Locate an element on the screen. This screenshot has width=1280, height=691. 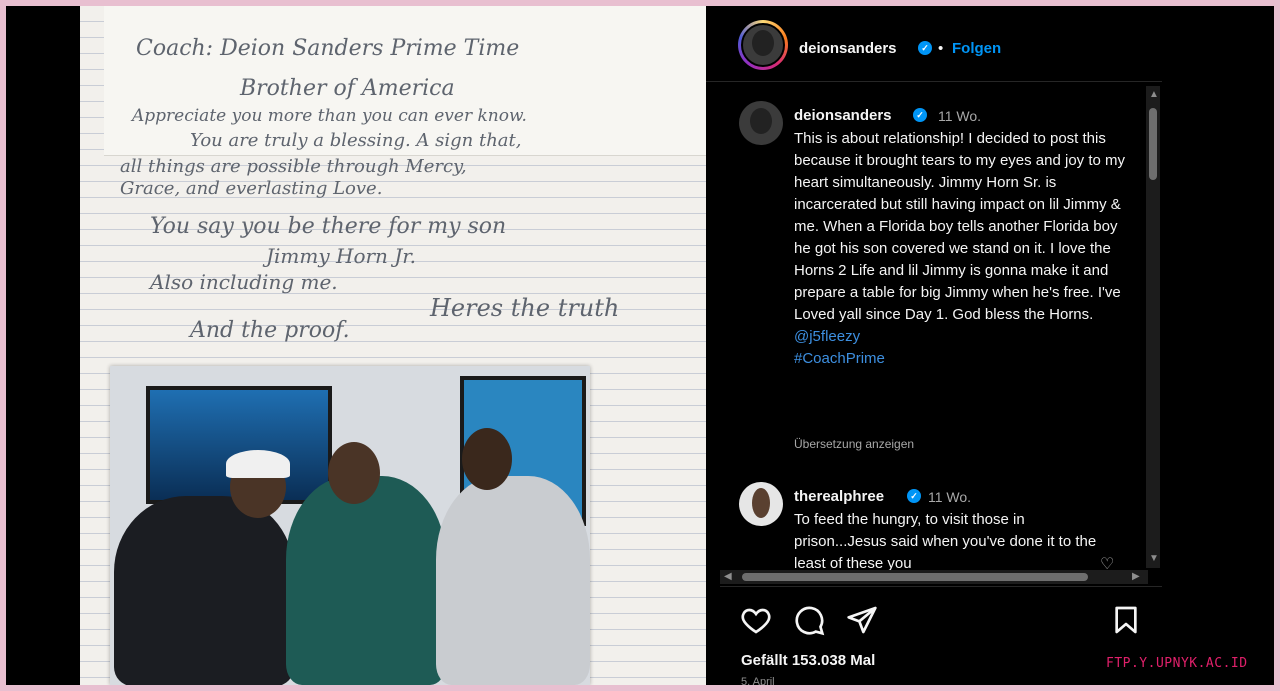
note-line: Coach: Deion Sanders Prime Time is located at coordinates (328, 48).